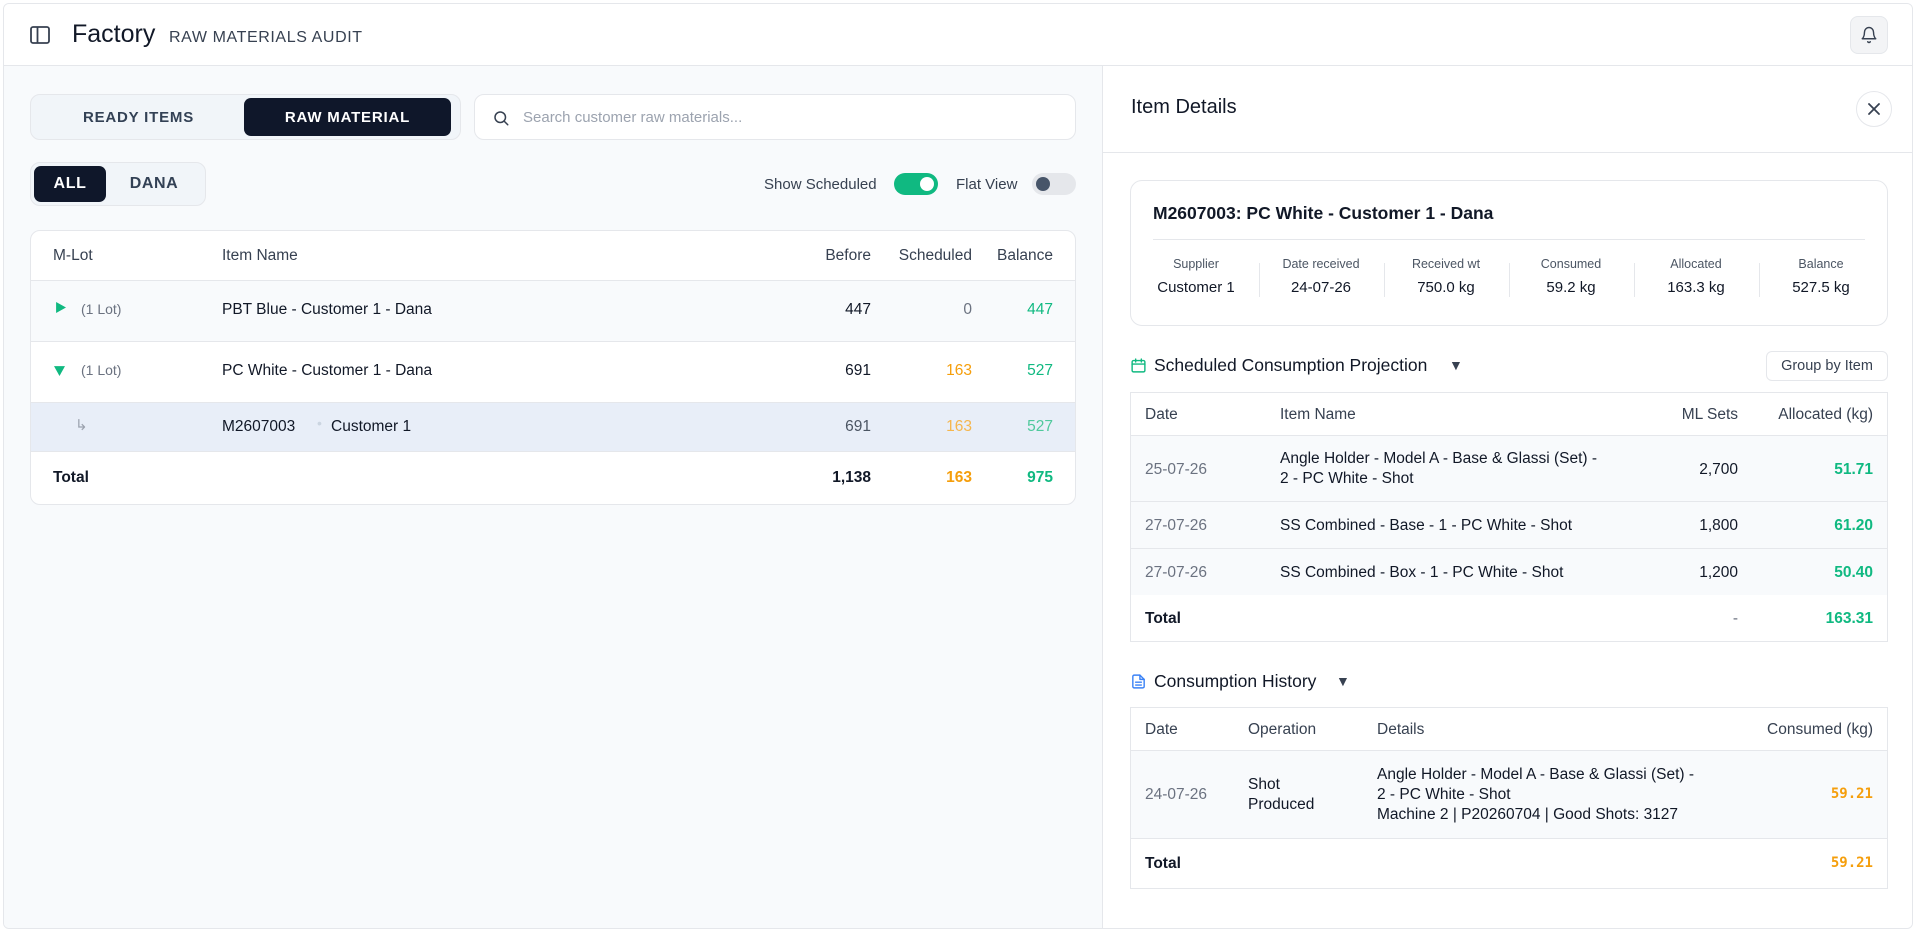  What do you see at coordinates (1696, 264) in the screenshot?
I see `stat-label: Allocated` at bounding box center [1696, 264].